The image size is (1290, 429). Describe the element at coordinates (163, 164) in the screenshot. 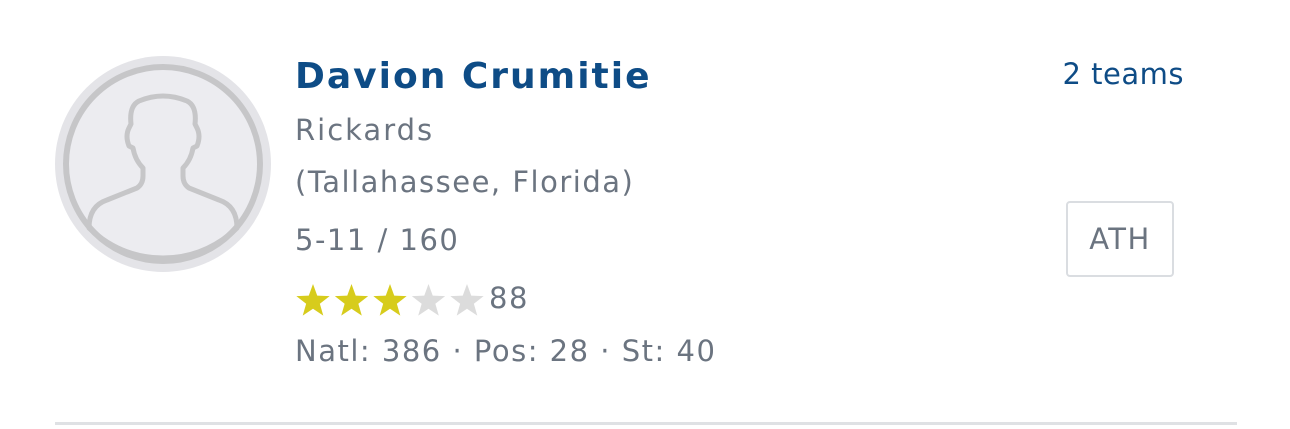

I see `avatar-placeholder-icon` at that location.